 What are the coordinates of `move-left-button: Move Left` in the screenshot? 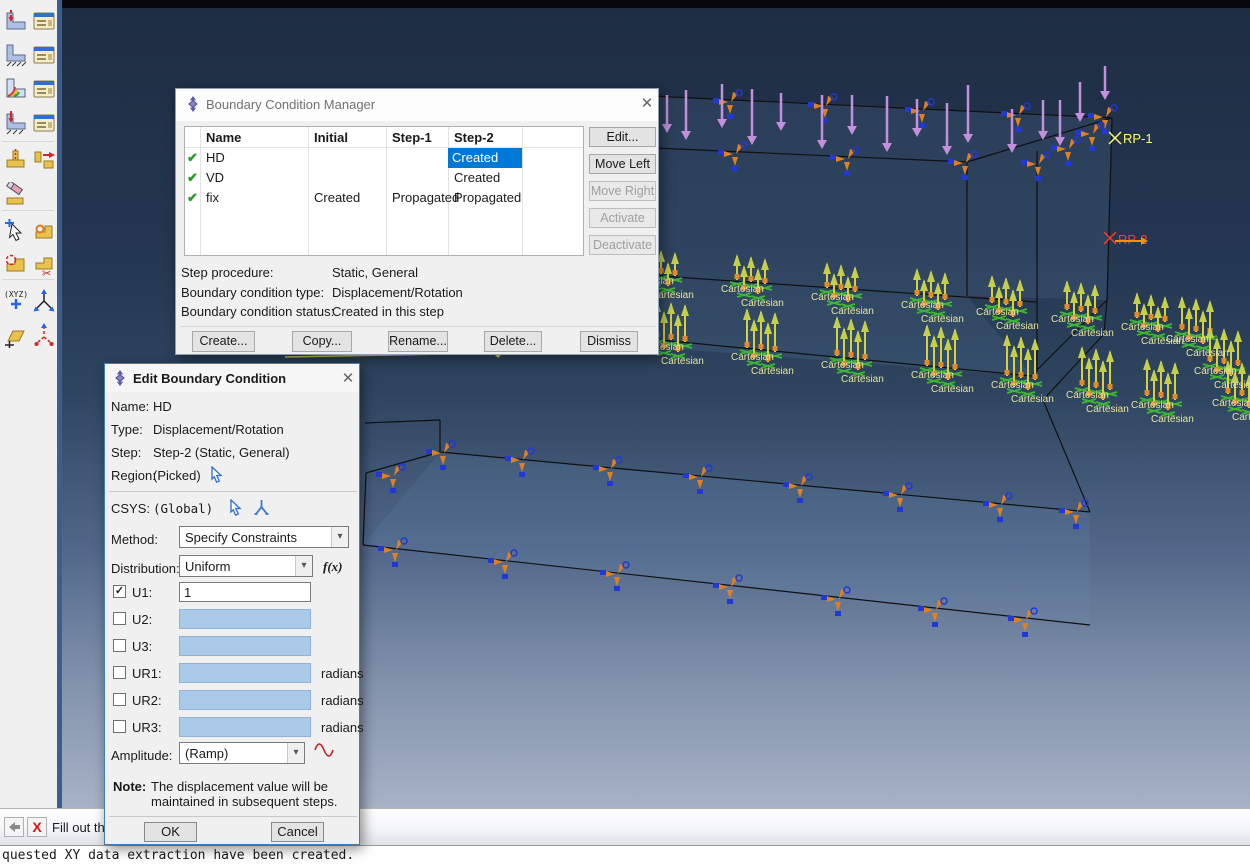 It's located at (622, 164).